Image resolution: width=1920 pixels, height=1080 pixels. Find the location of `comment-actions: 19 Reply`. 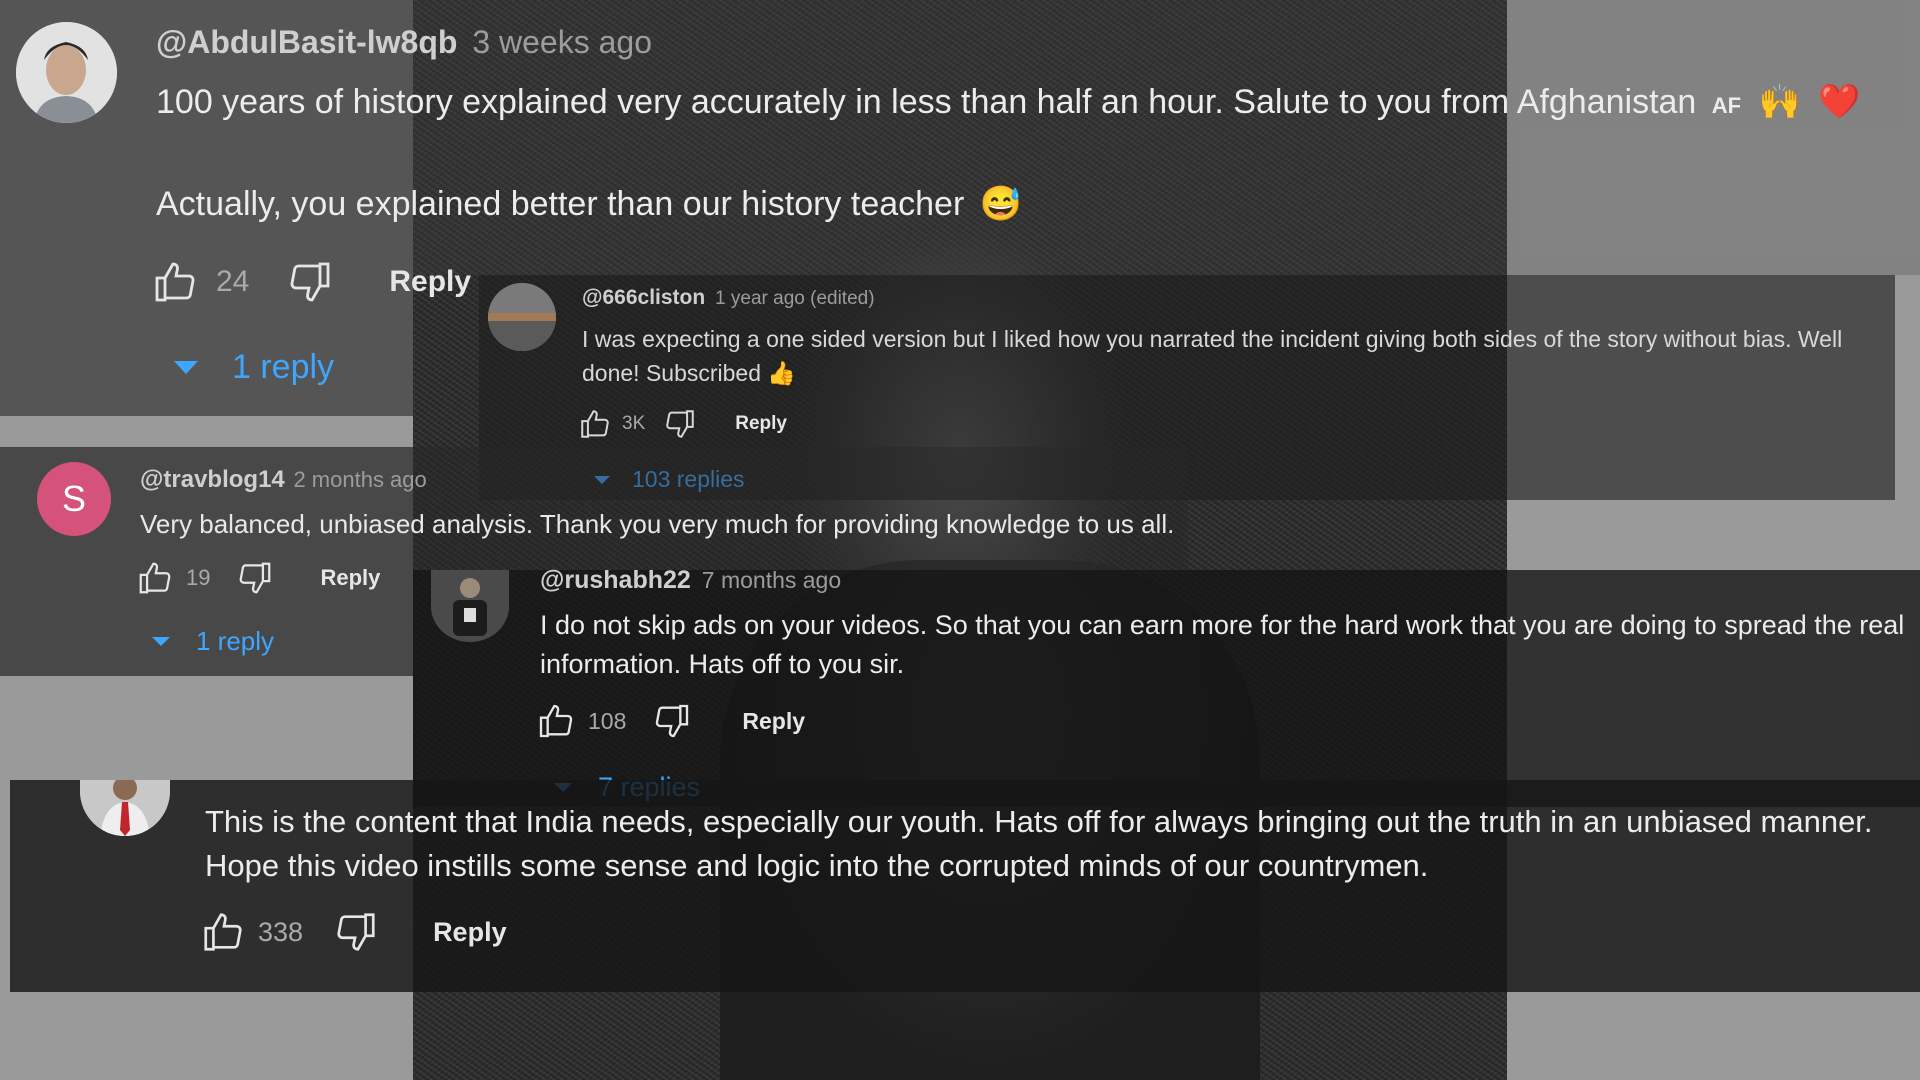

comment-actions: 19 Reply is located at coordinates (258, 578).